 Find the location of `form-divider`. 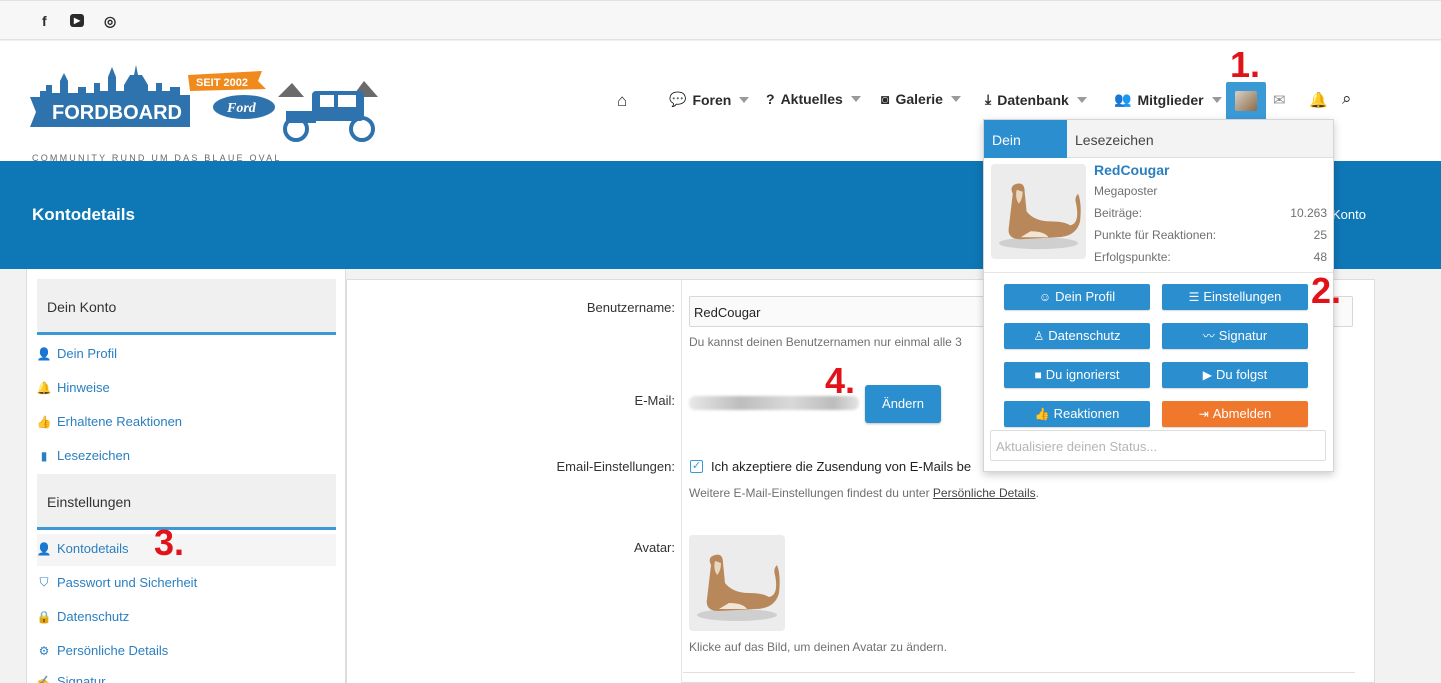

form-divider is located at coordinates (1019, 672).